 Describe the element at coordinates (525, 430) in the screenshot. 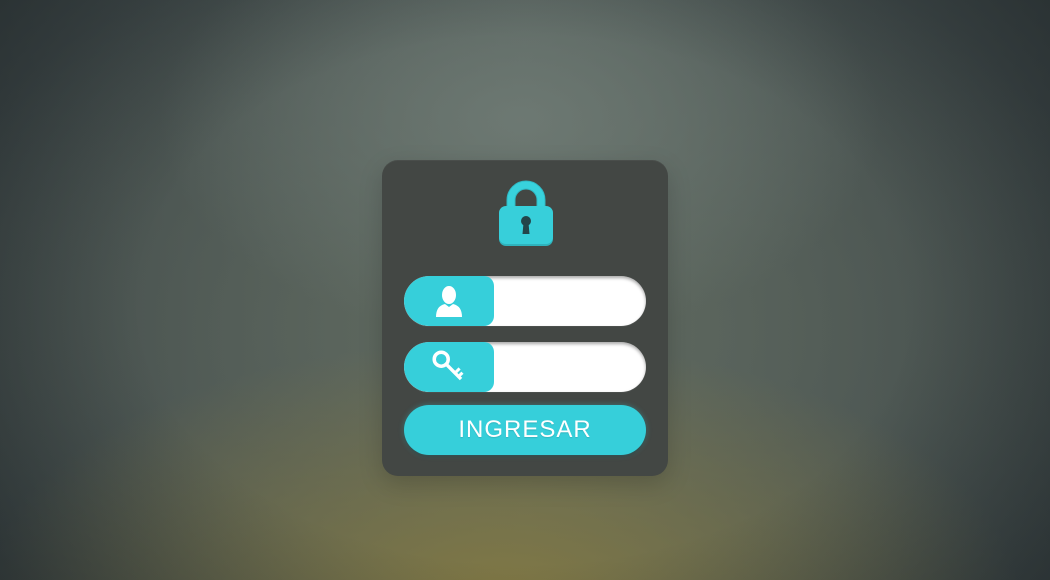

I see `ingresar-button: INGRESAR` at that location.